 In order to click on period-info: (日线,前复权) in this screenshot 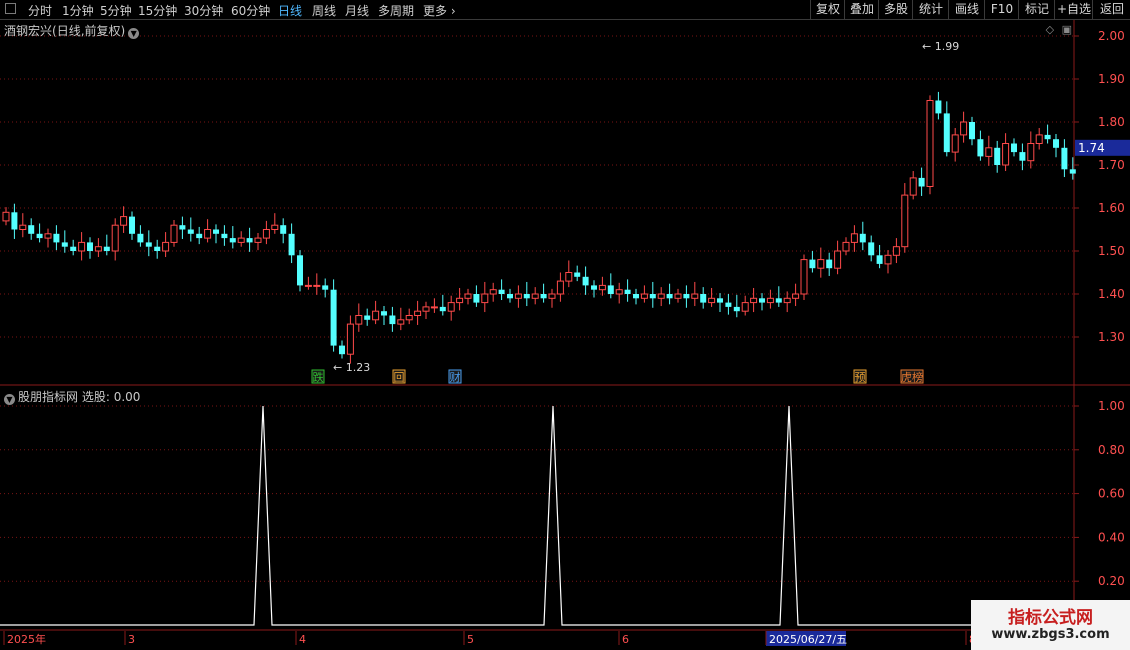, I will do `click(89, 31)`.